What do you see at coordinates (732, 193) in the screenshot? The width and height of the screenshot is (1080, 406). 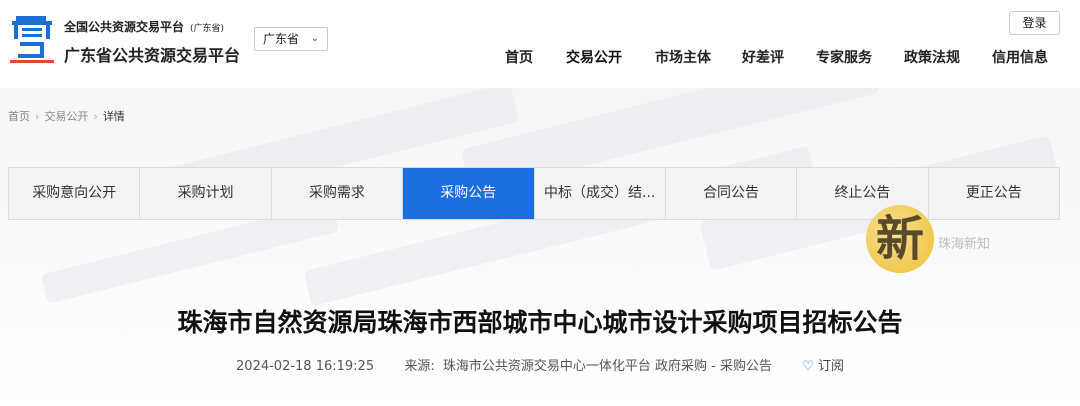 I see `tab-contract-notice: 合同公告` at bounding box center [732, 193].